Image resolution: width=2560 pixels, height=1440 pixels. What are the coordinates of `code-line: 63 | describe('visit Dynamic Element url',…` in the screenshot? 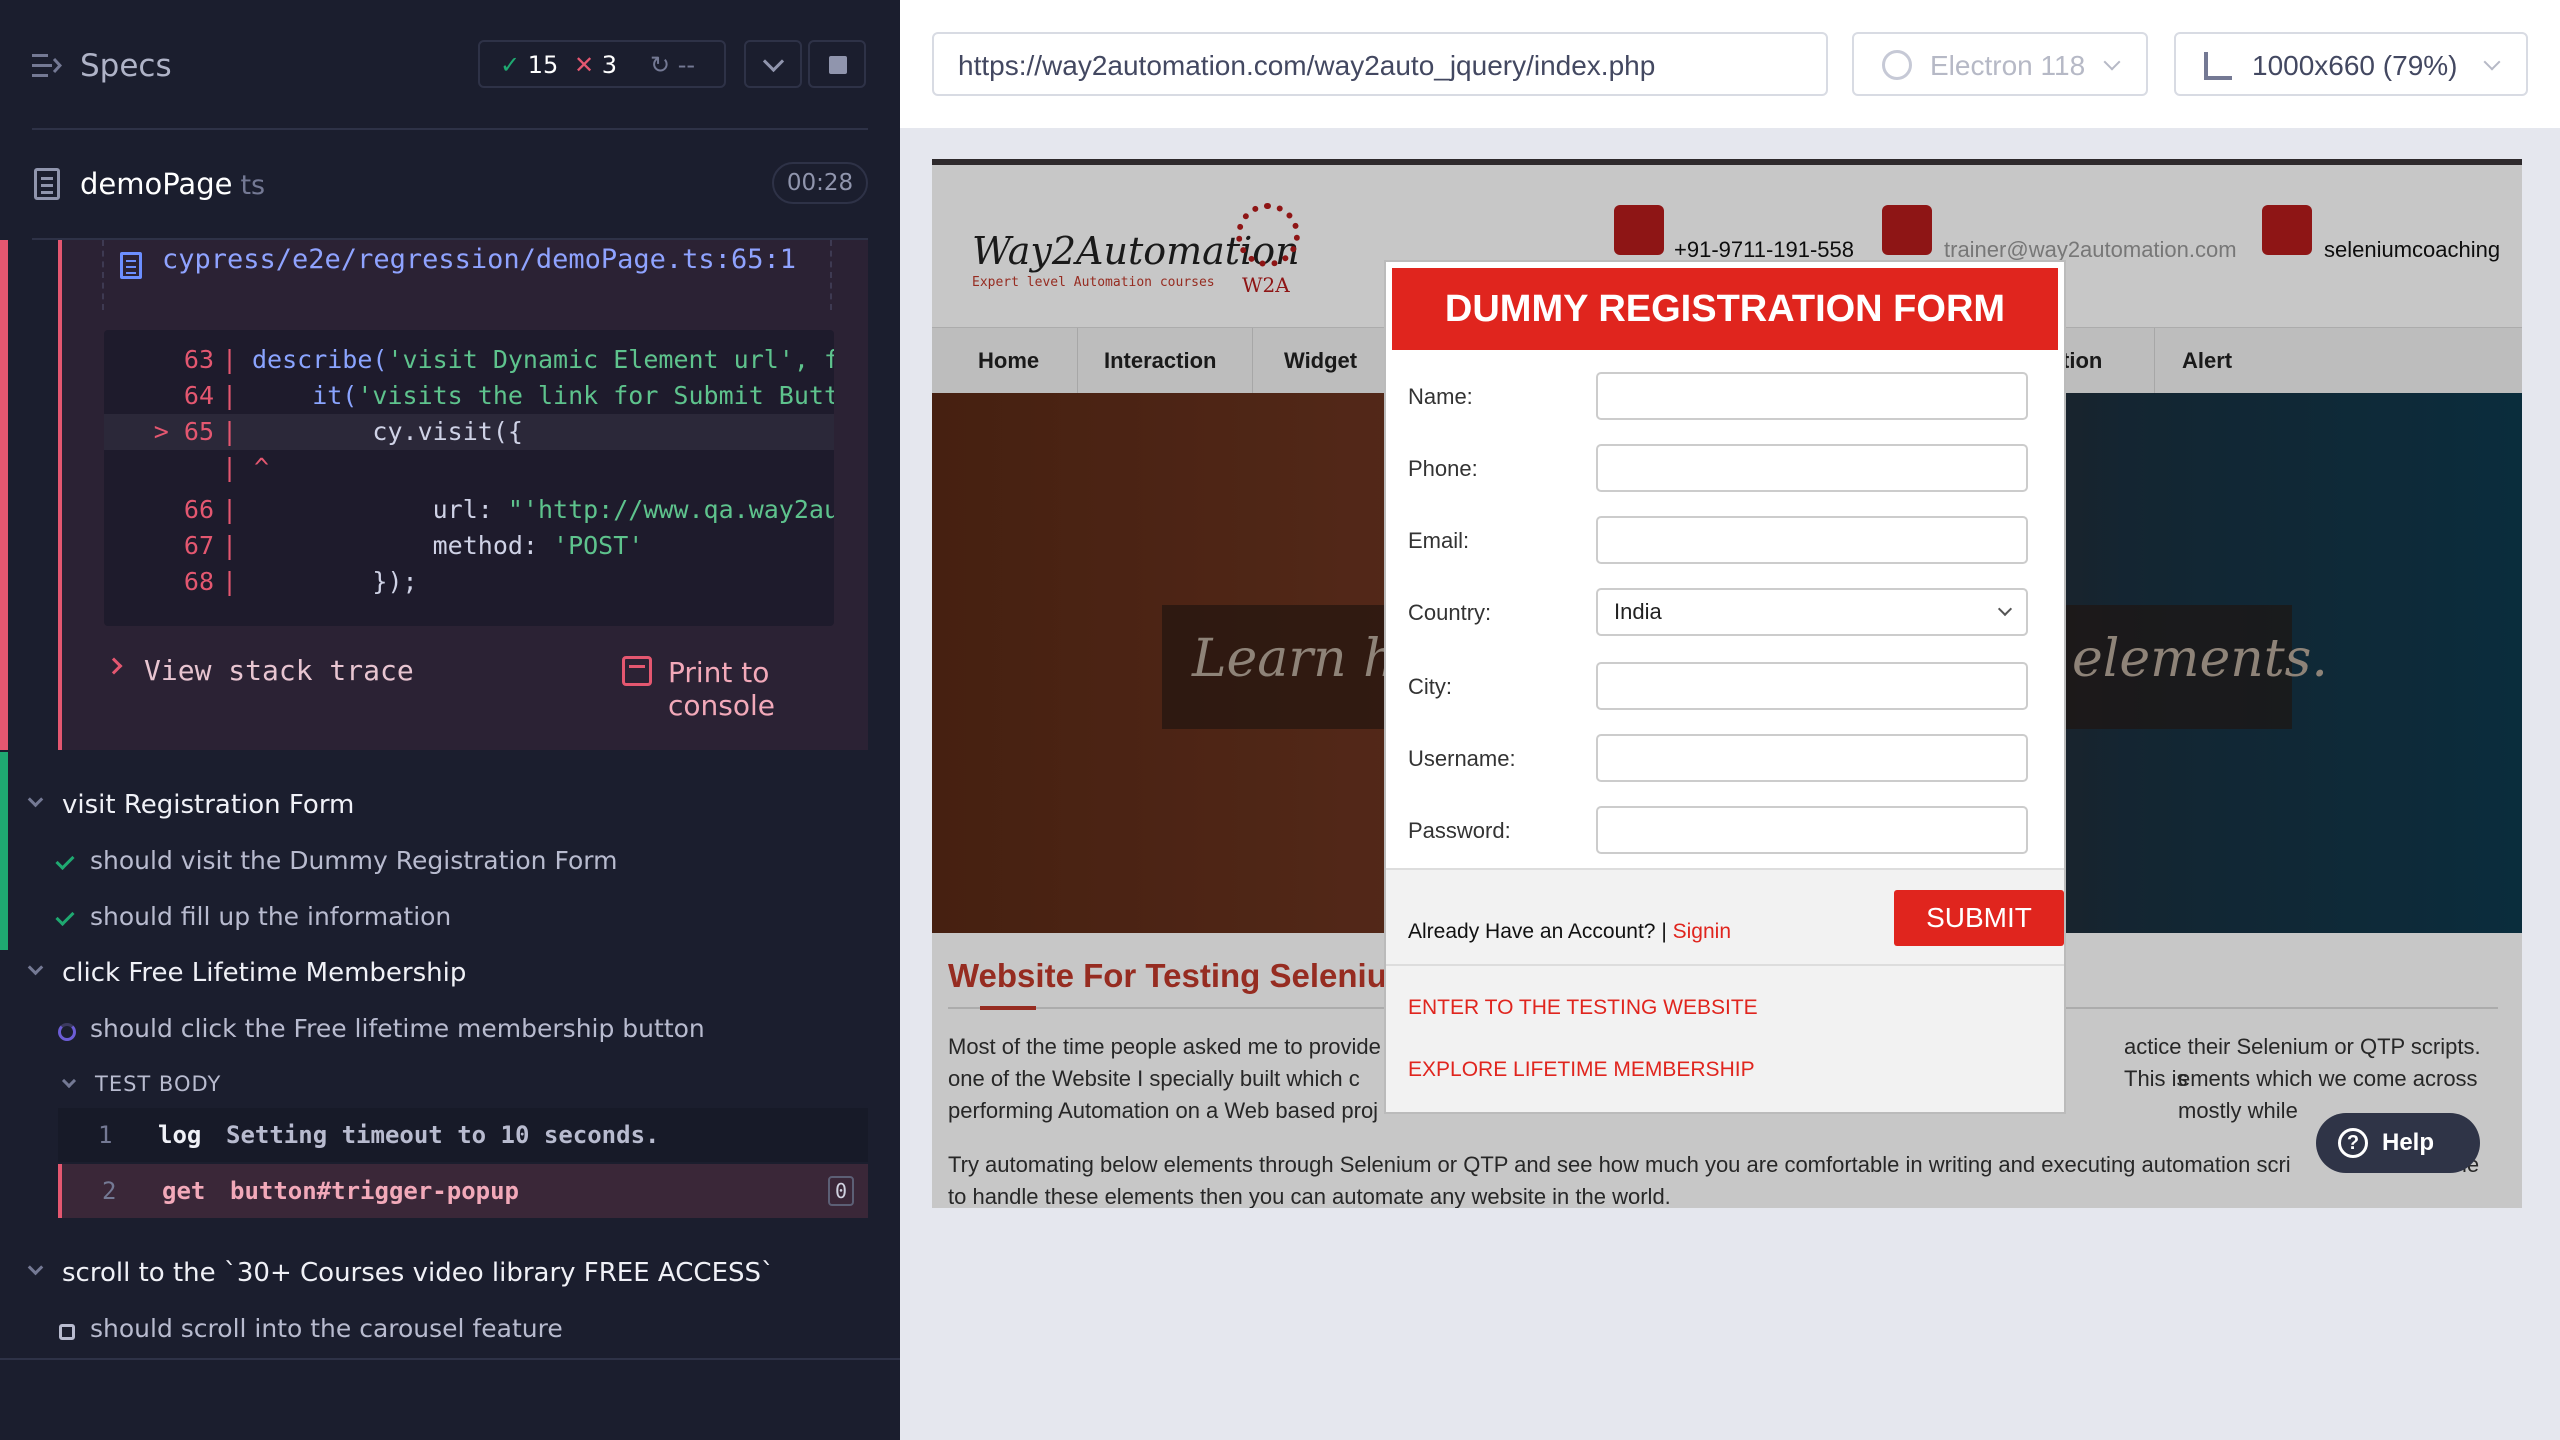 It's located at (469, 360).